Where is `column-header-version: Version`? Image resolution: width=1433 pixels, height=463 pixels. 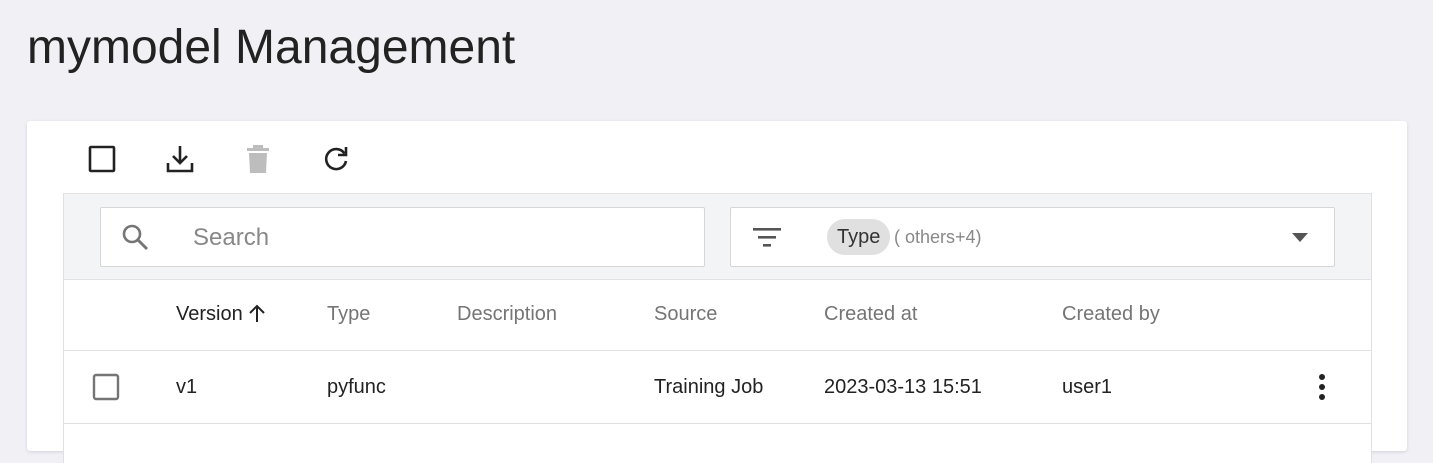 column-header-version: Version is located at coordinates (220, 314).